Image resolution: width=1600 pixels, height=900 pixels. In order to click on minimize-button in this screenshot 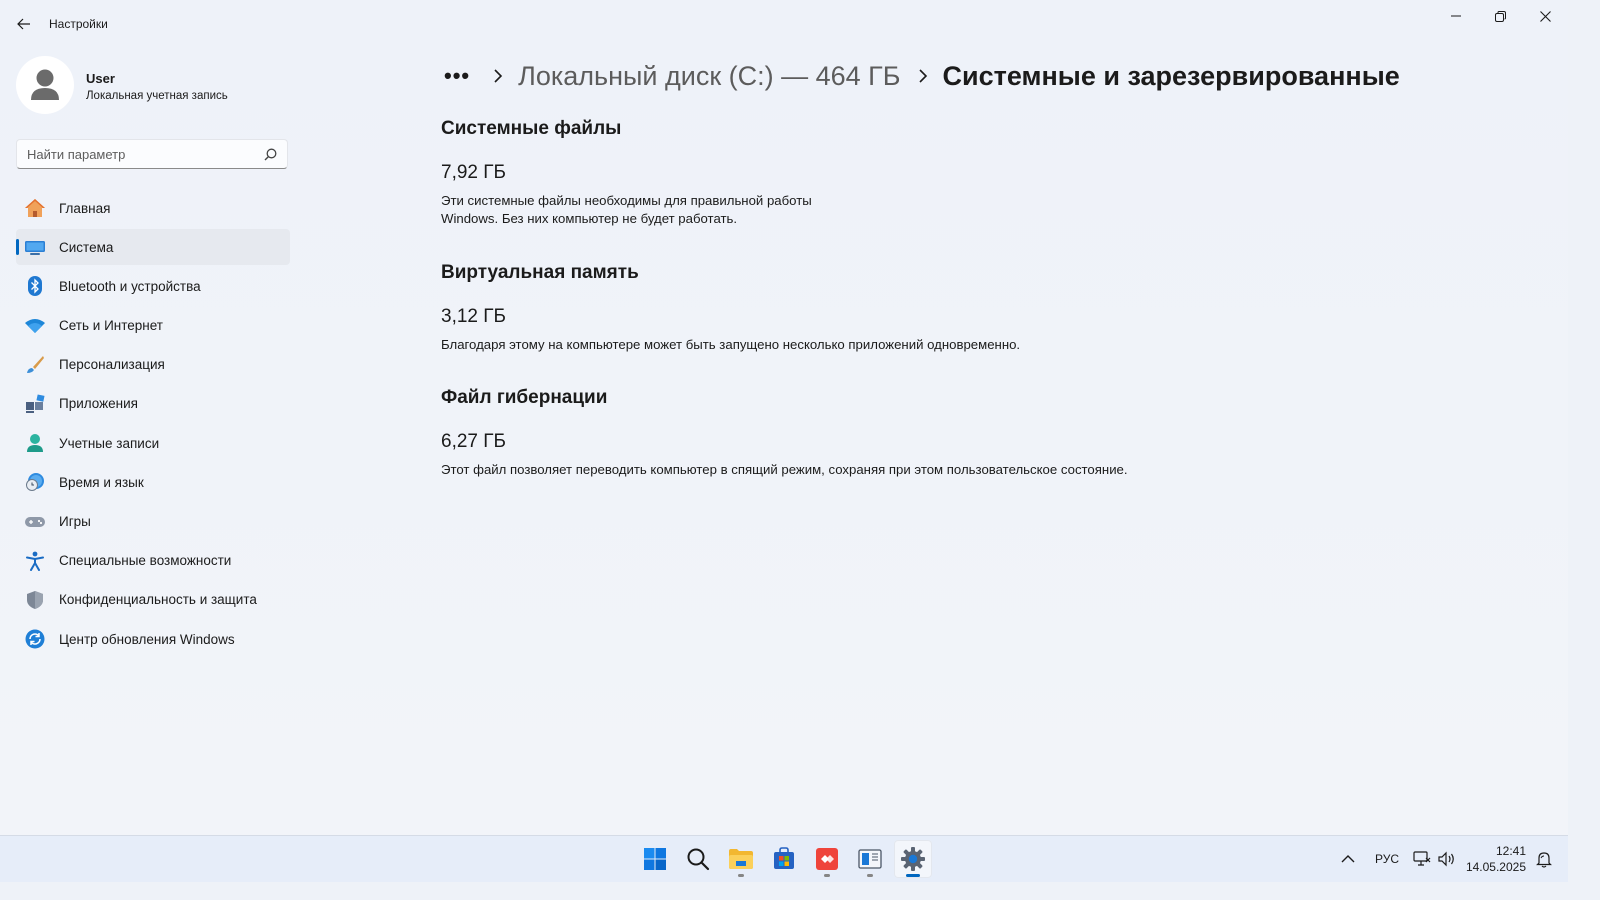, I will do `click(1456, 16)`.